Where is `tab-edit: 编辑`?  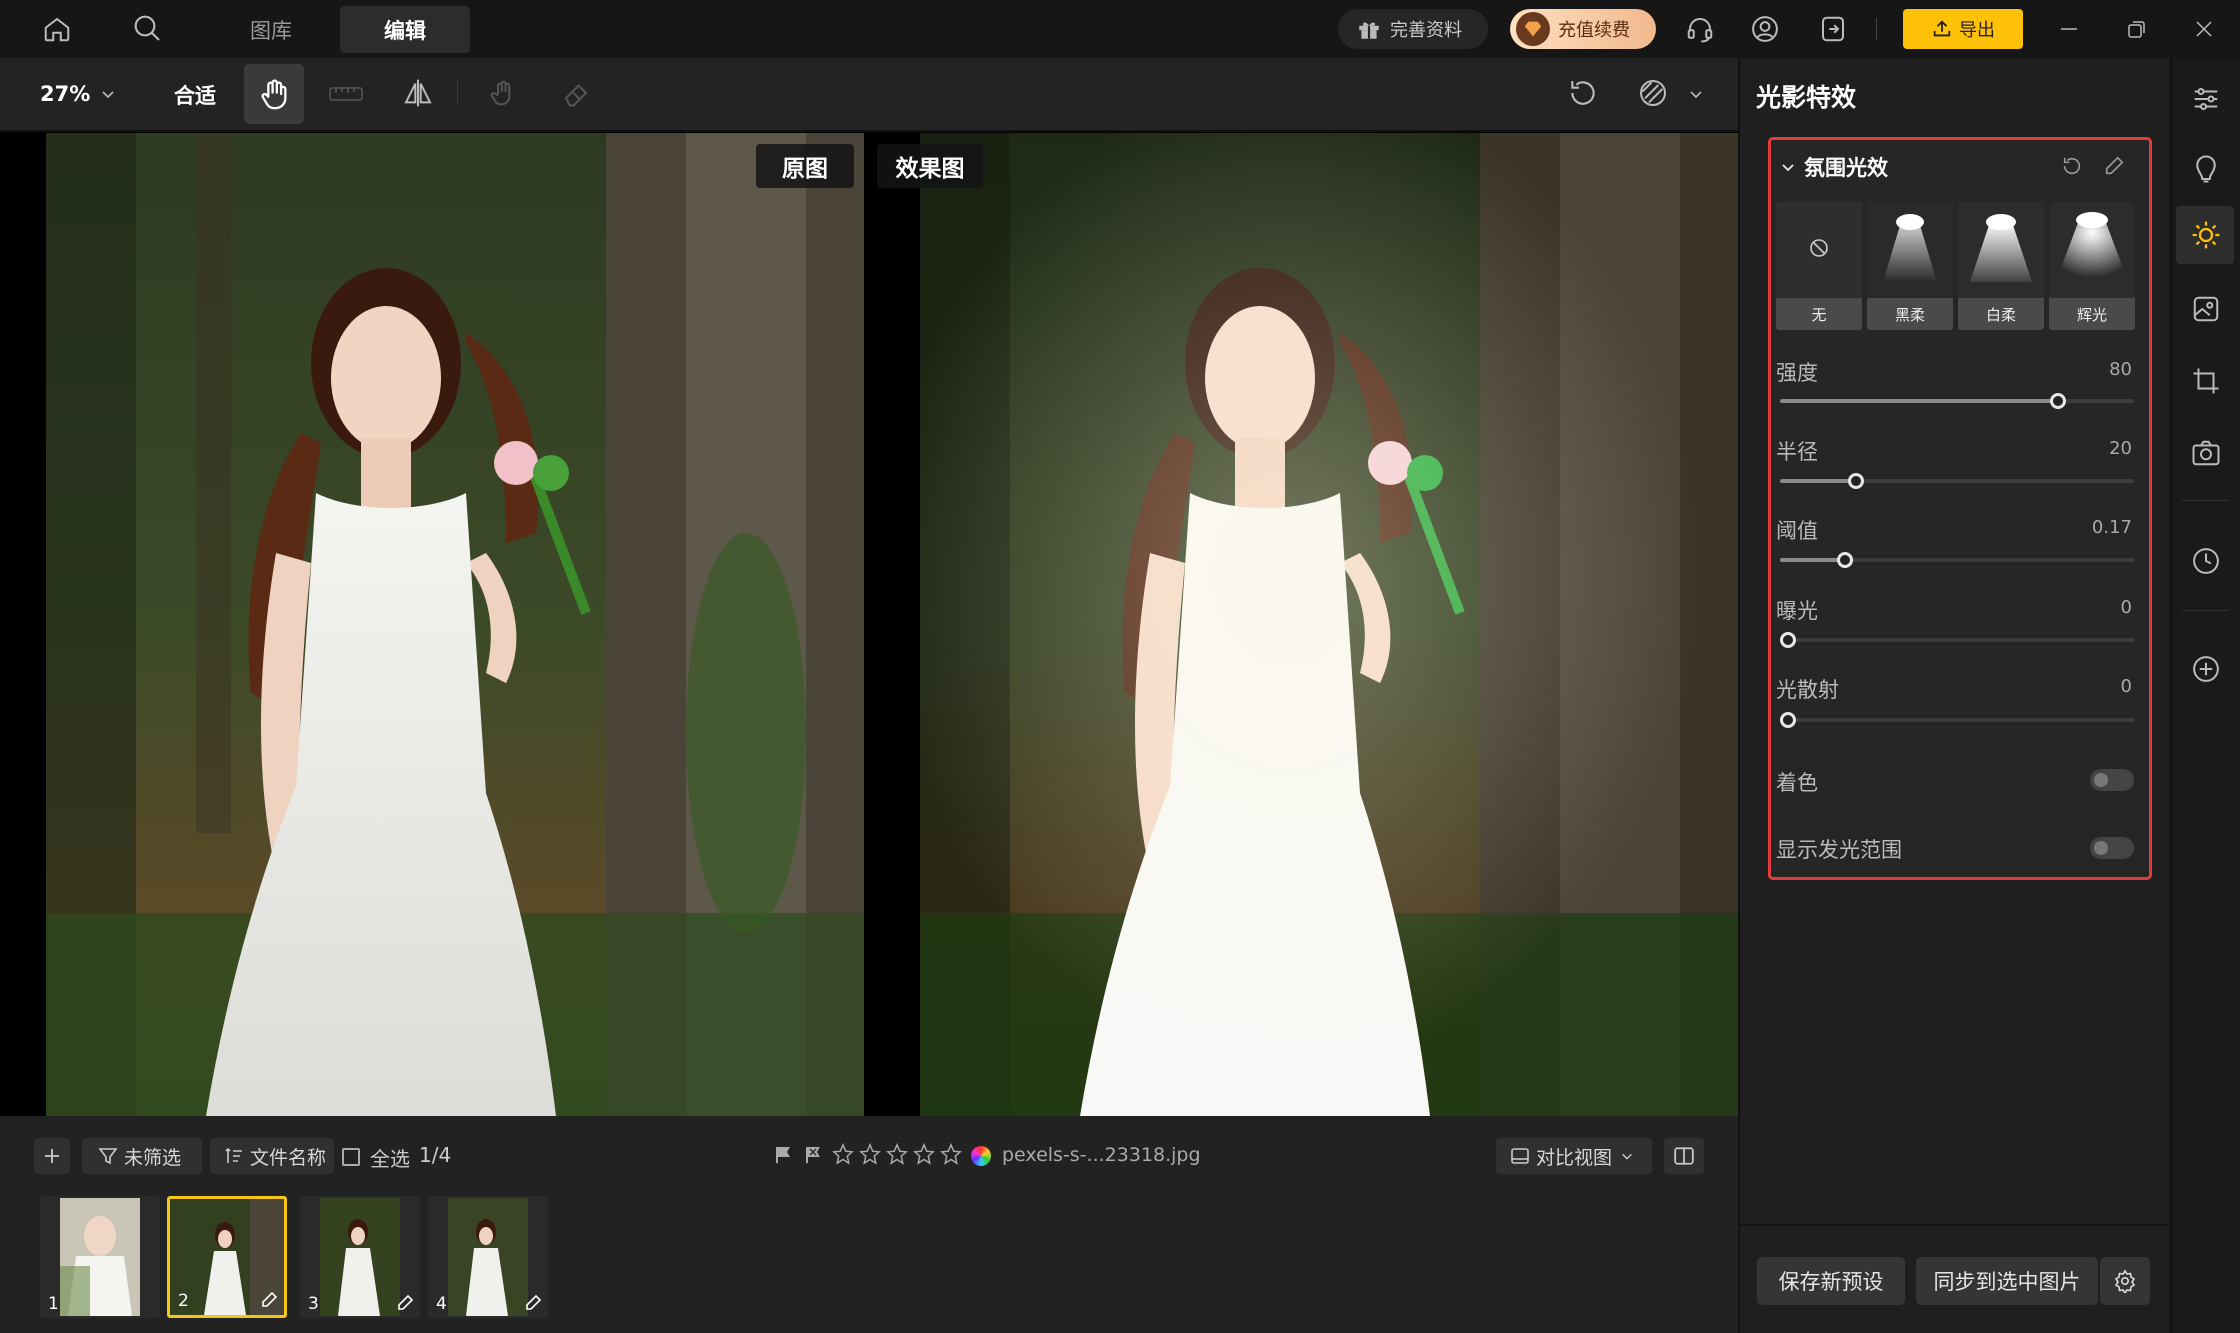
tab-edit: 编辑 is located at coordinates (405, 29).